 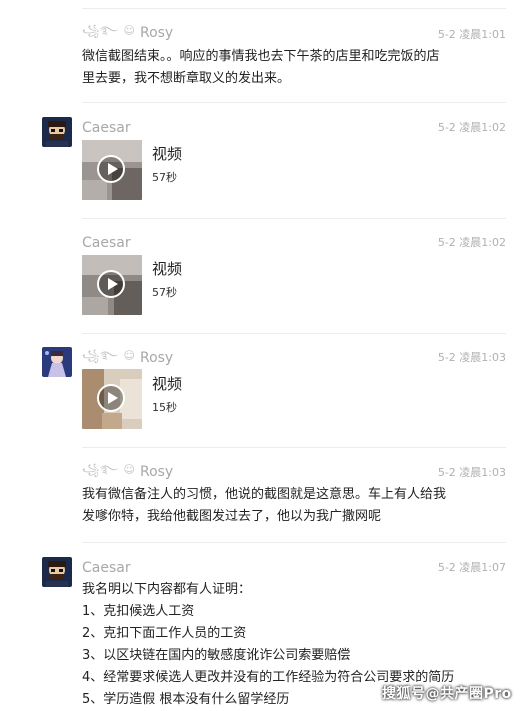 What do you see at coordinates (164, 407) in the screenshot?
I see `video-duration: 15秒` at bounding box center [164, 407].